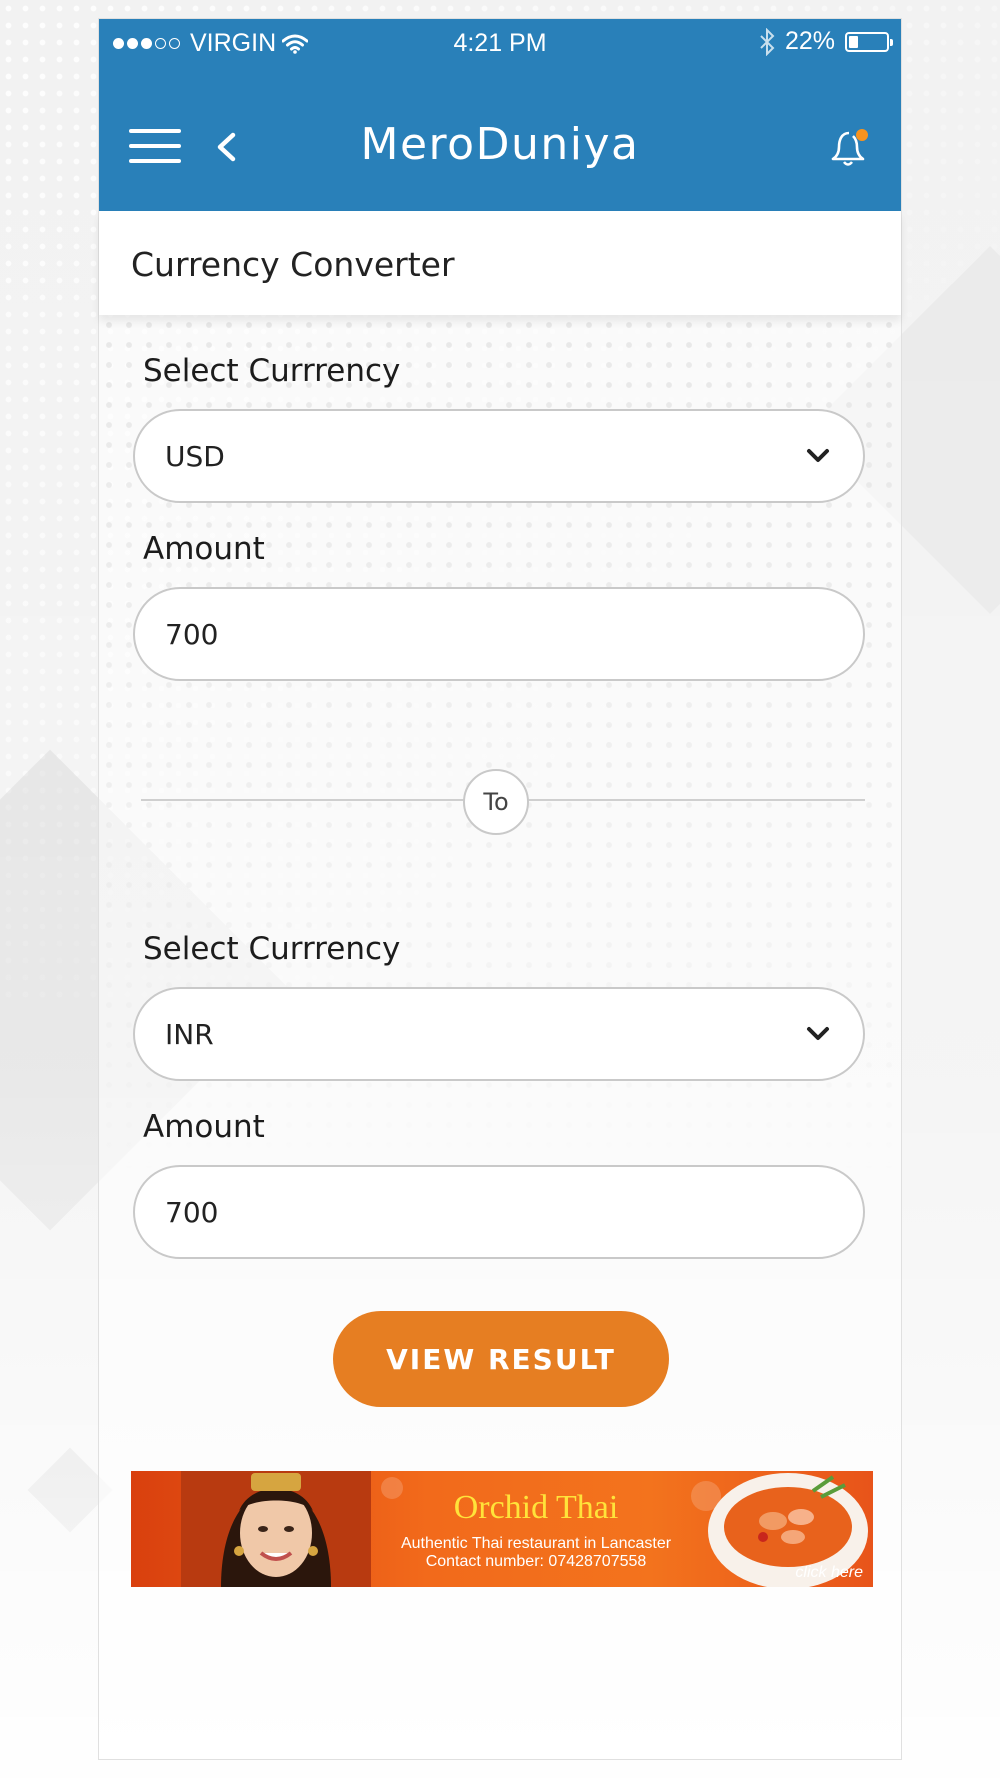 The height and width of the screenshot is (1778, 1000). Describe the element at coordinates (809, 41) in the screenshot. I see `battery-percent: 22%` at that location.